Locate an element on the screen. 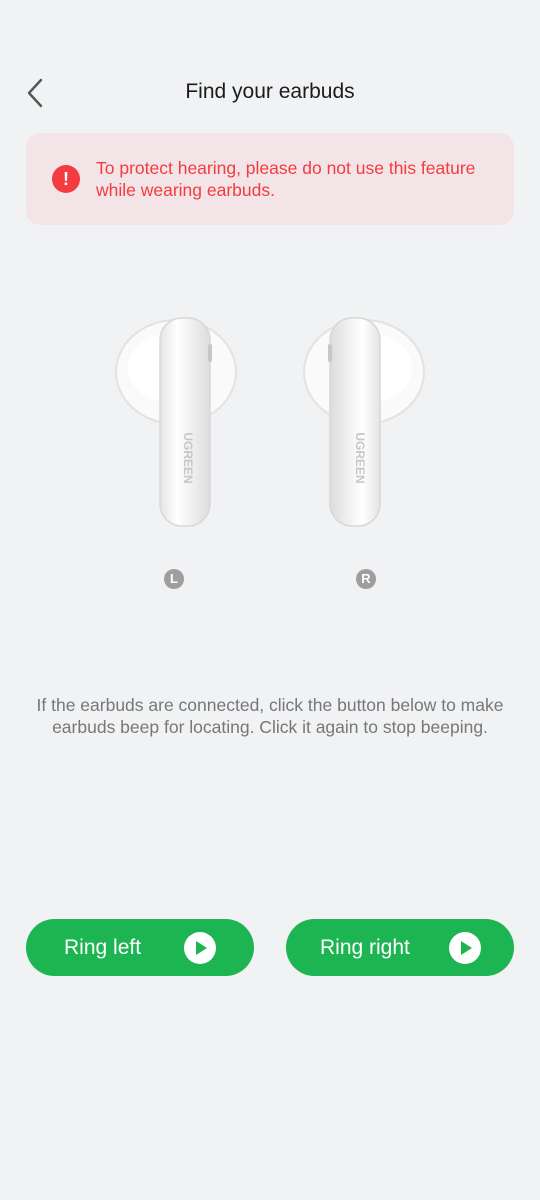 Image resolution: width=540 pixels, height=1200 pixels. ring-left-label: Ring left is located at coordinates (103, 947).